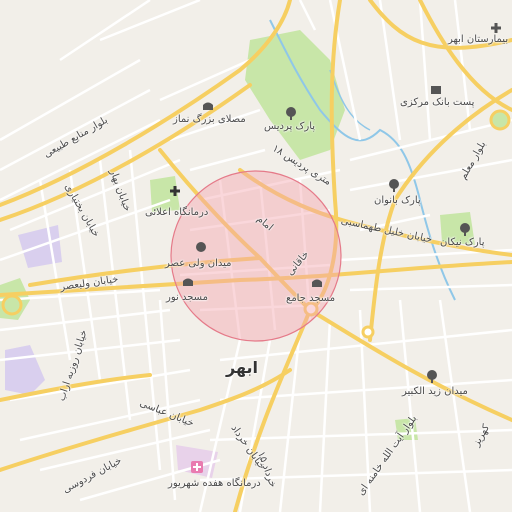 This screenshot has width=512, height=512. I want to click on clinic-icon, so click(197, 467).